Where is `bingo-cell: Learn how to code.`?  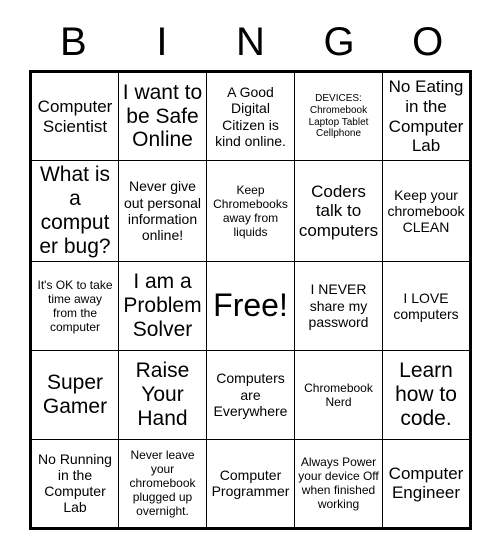 bingo-cell: Learn how to code. is located at coordinates (426, 394).